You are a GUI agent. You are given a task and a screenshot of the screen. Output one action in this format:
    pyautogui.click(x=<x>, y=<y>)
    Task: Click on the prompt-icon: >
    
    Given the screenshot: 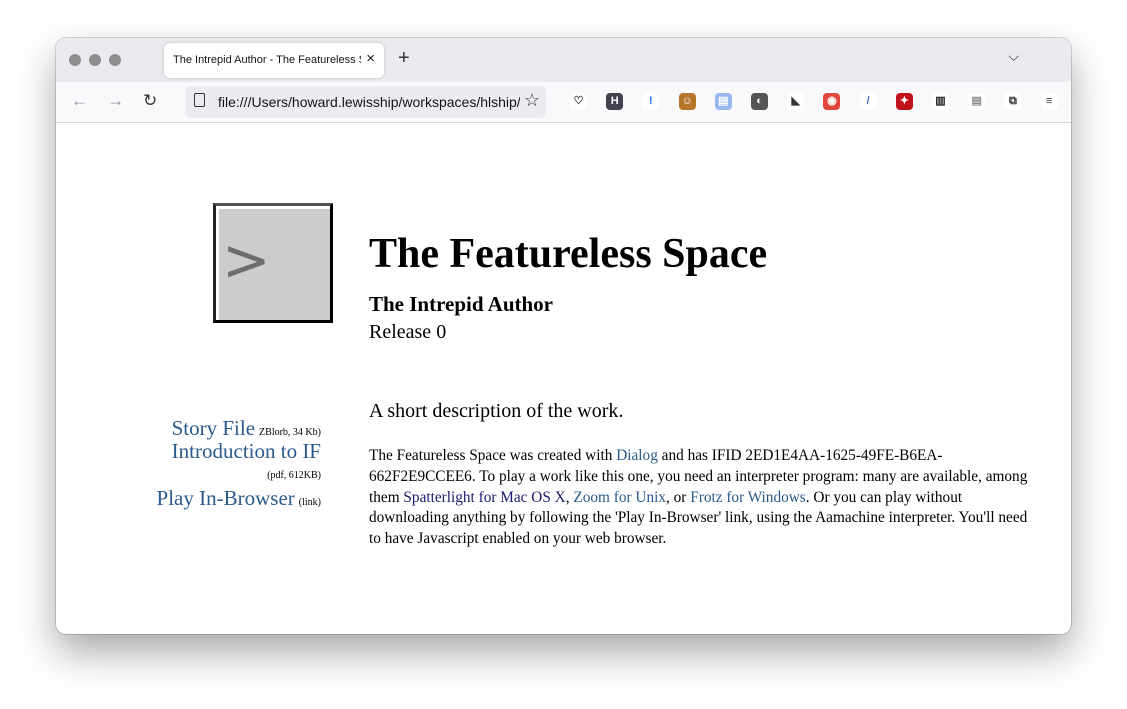 What is the action you would take?
    pyautogui.click(x=246, y=260)
    